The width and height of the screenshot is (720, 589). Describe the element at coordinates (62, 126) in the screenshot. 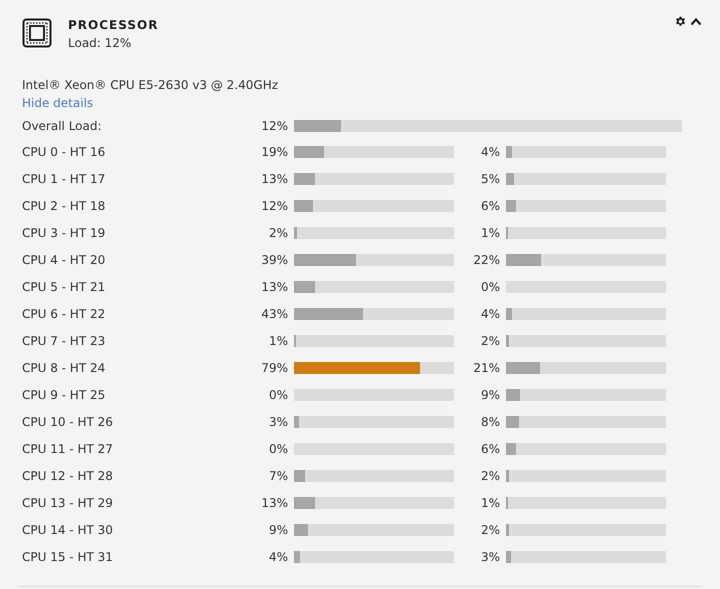

I see `row-label: Overall Load:` at that location.